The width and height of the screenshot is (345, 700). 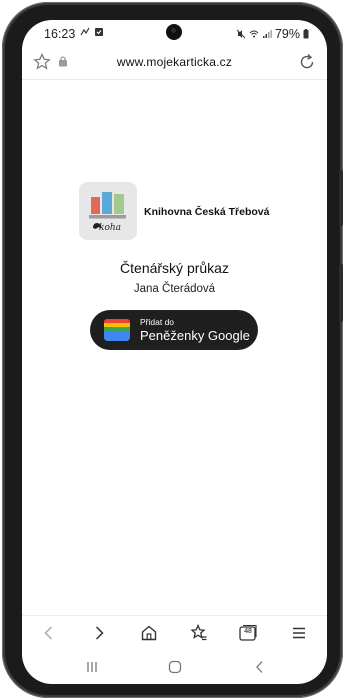 I want to click on back-icon, so click(x=49, y=633).